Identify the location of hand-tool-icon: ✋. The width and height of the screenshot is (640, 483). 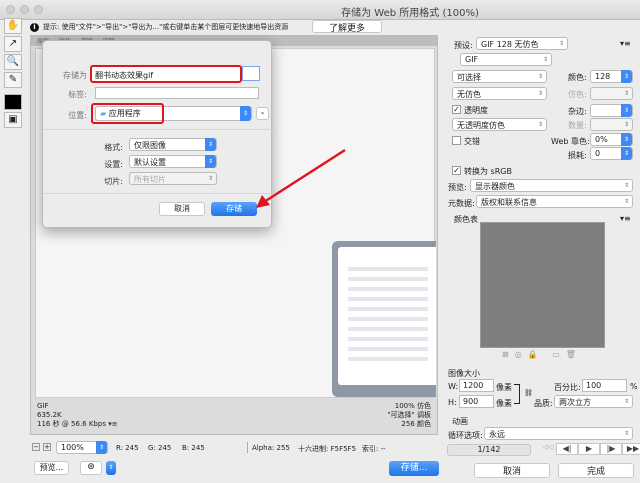
(13, 26).